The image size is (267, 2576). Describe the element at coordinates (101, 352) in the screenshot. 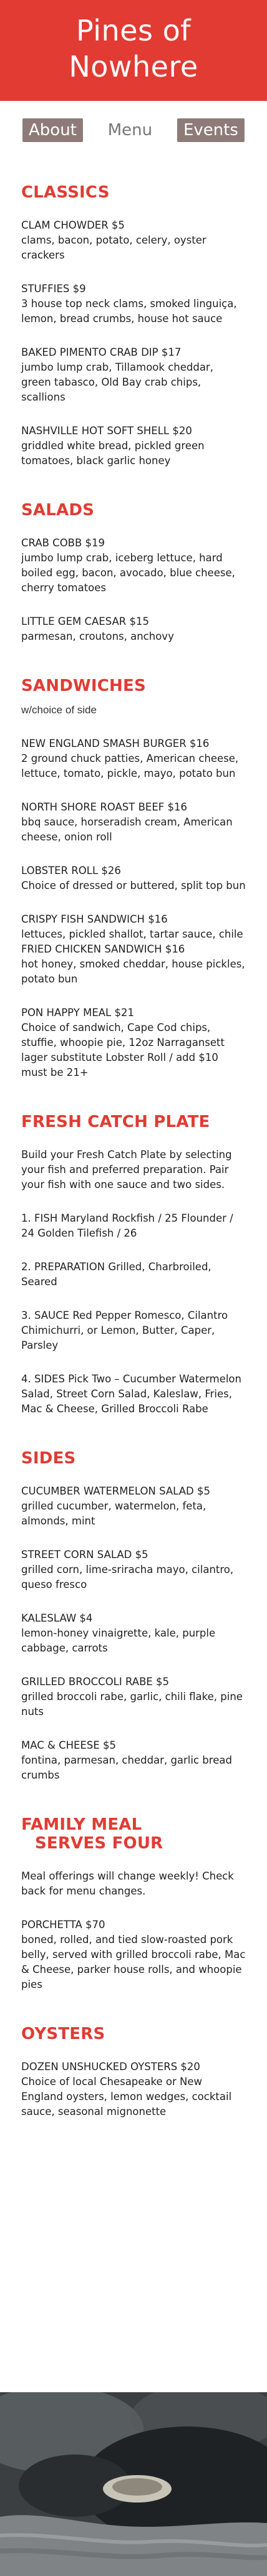

I see `menu-item-name: BAKED PIMENTO CRAB DIP $17` at that location.